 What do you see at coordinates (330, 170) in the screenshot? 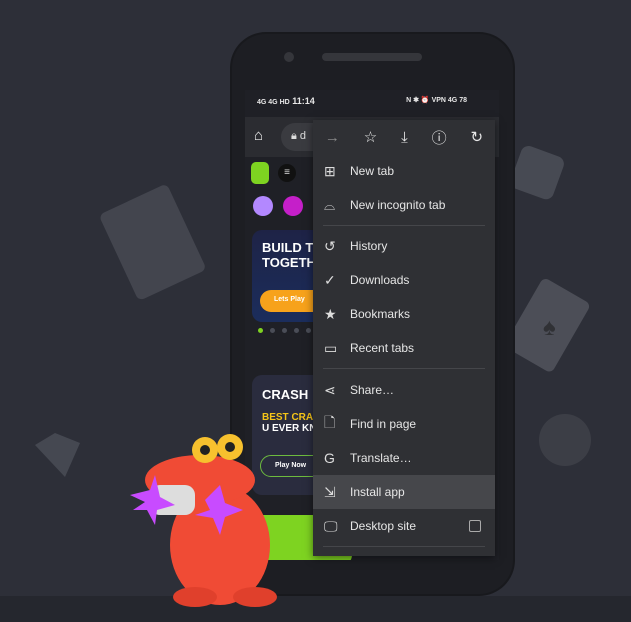
I see `new-tab-icon: ⊞` at bounding box center [330, 170].